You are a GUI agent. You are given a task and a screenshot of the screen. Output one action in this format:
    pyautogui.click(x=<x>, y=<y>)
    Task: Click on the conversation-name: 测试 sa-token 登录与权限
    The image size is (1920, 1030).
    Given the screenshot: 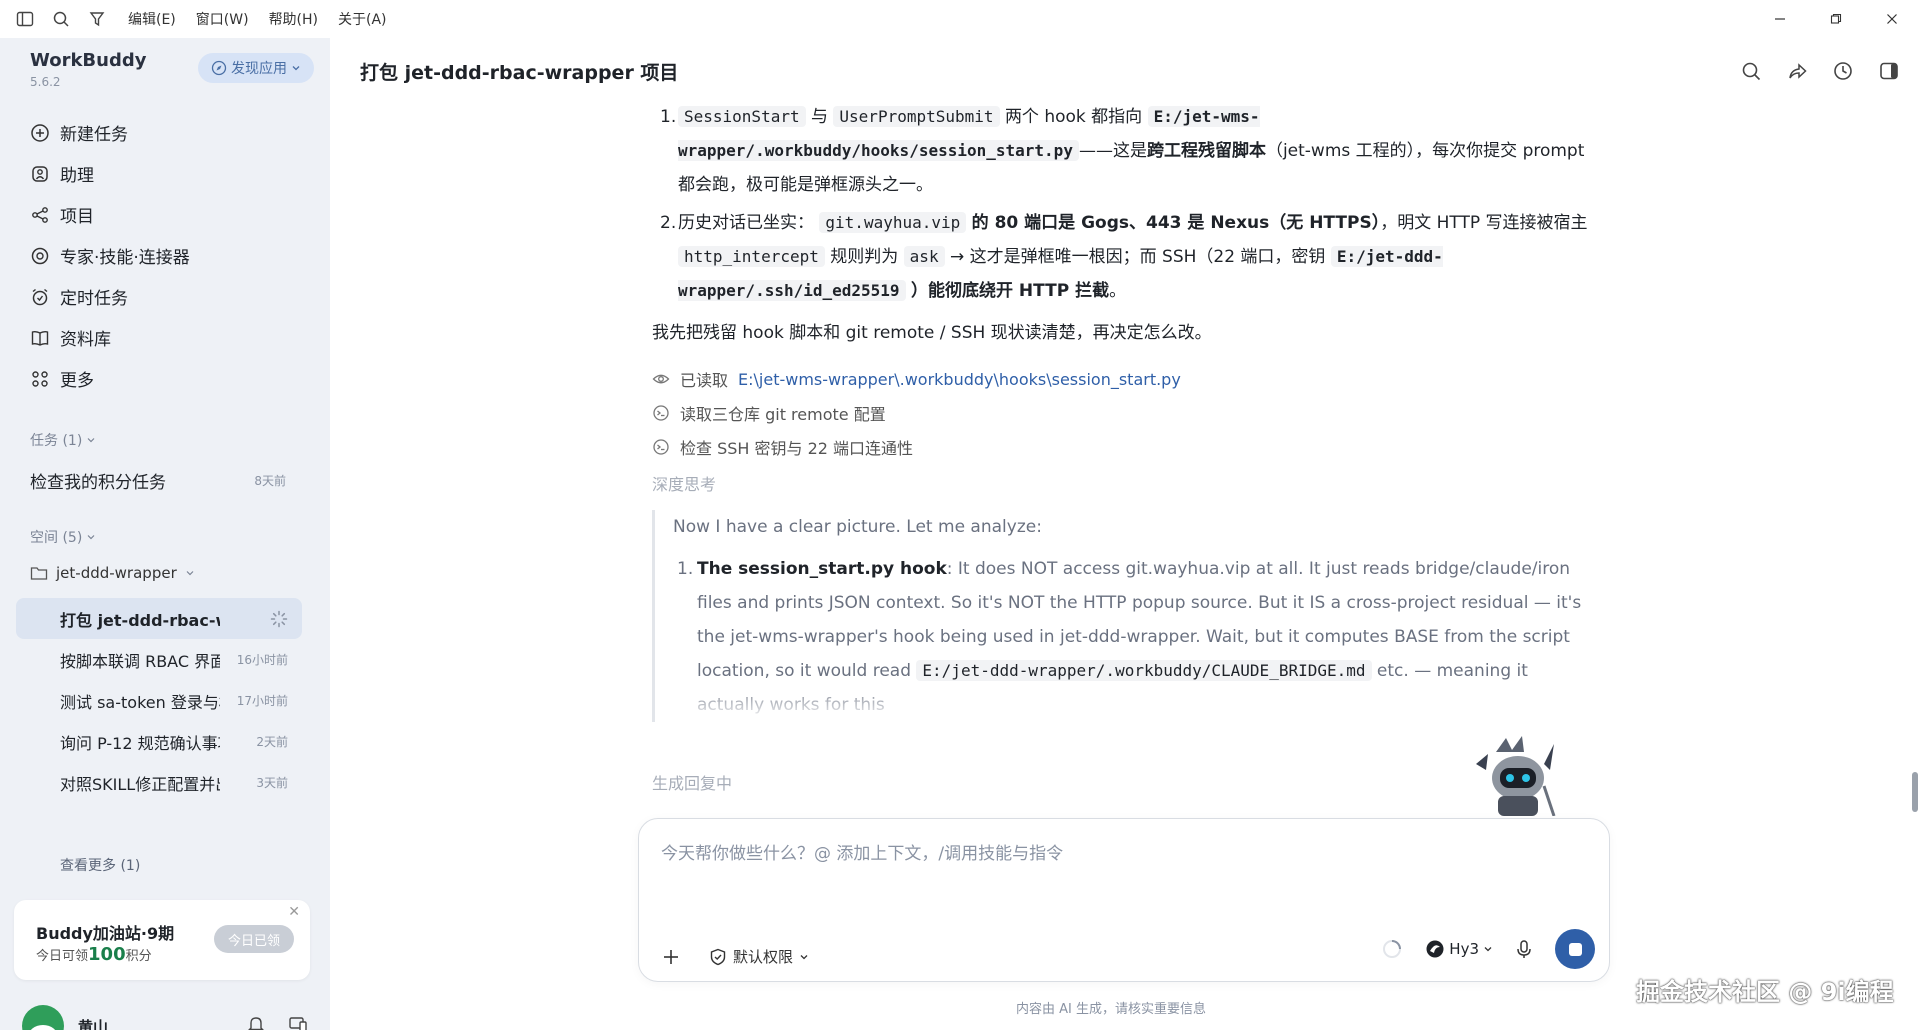 What is the action you would take?
    pyautogui.click(x=140, y=702)
    